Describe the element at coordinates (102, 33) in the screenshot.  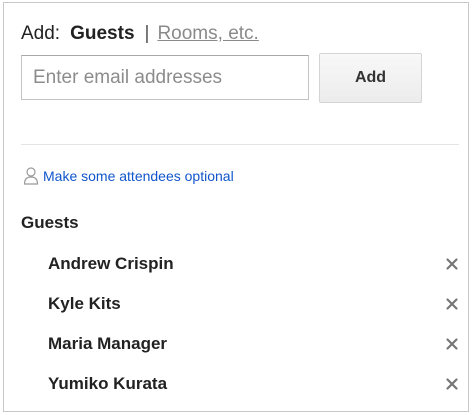
I see `tab-guests: Guests` at that location.